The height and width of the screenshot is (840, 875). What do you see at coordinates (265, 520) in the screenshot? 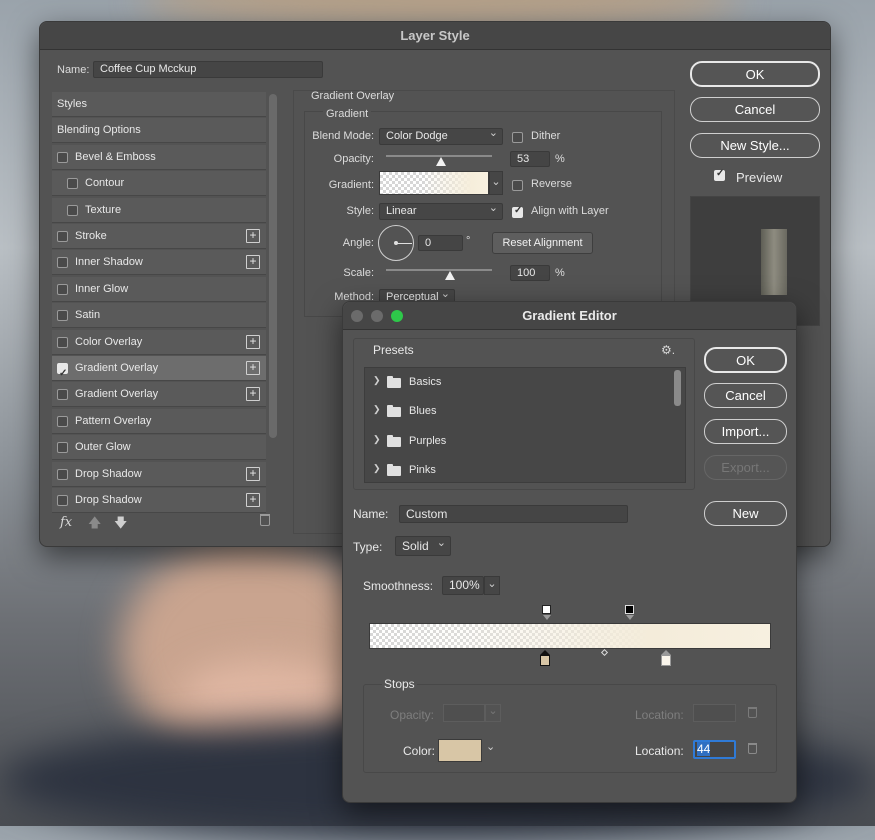
I see `trash-icon` at bounding box center [265, 520].